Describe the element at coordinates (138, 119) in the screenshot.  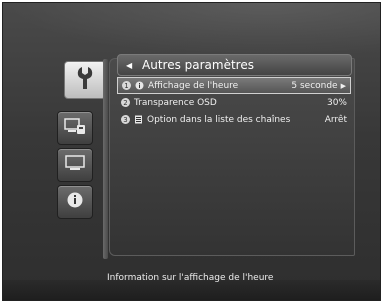
I see `list-icon` at that location.